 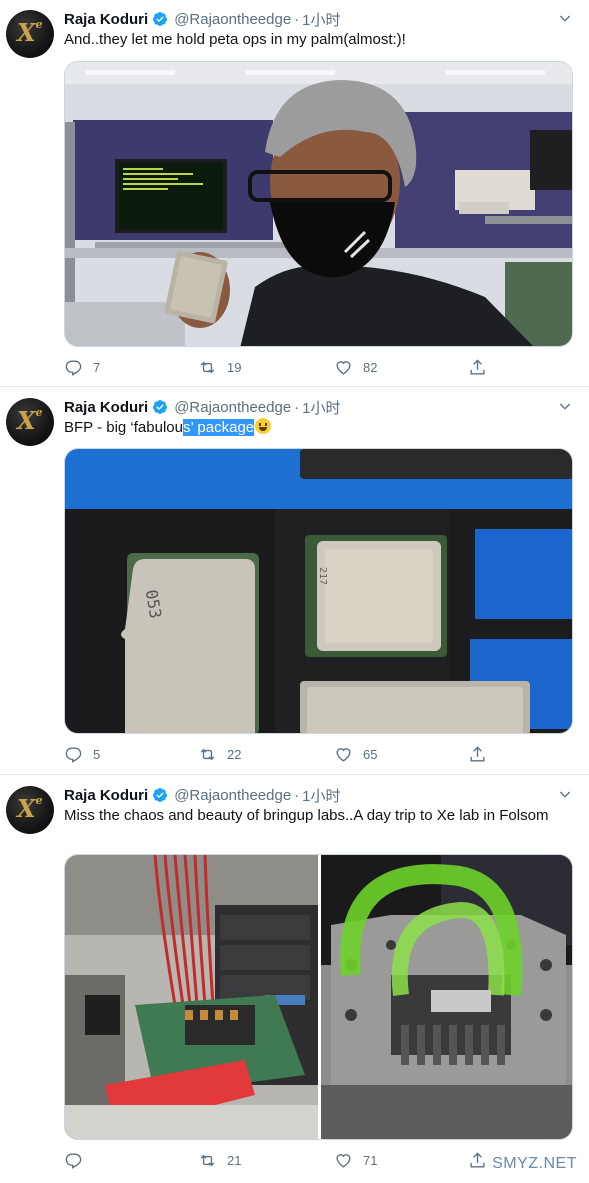 What do you see at coordinates (123, 427) in the screenshot?
I see `tweet-text-plain: BFP - big ‘fabulou` at bounding box center [123, 427].